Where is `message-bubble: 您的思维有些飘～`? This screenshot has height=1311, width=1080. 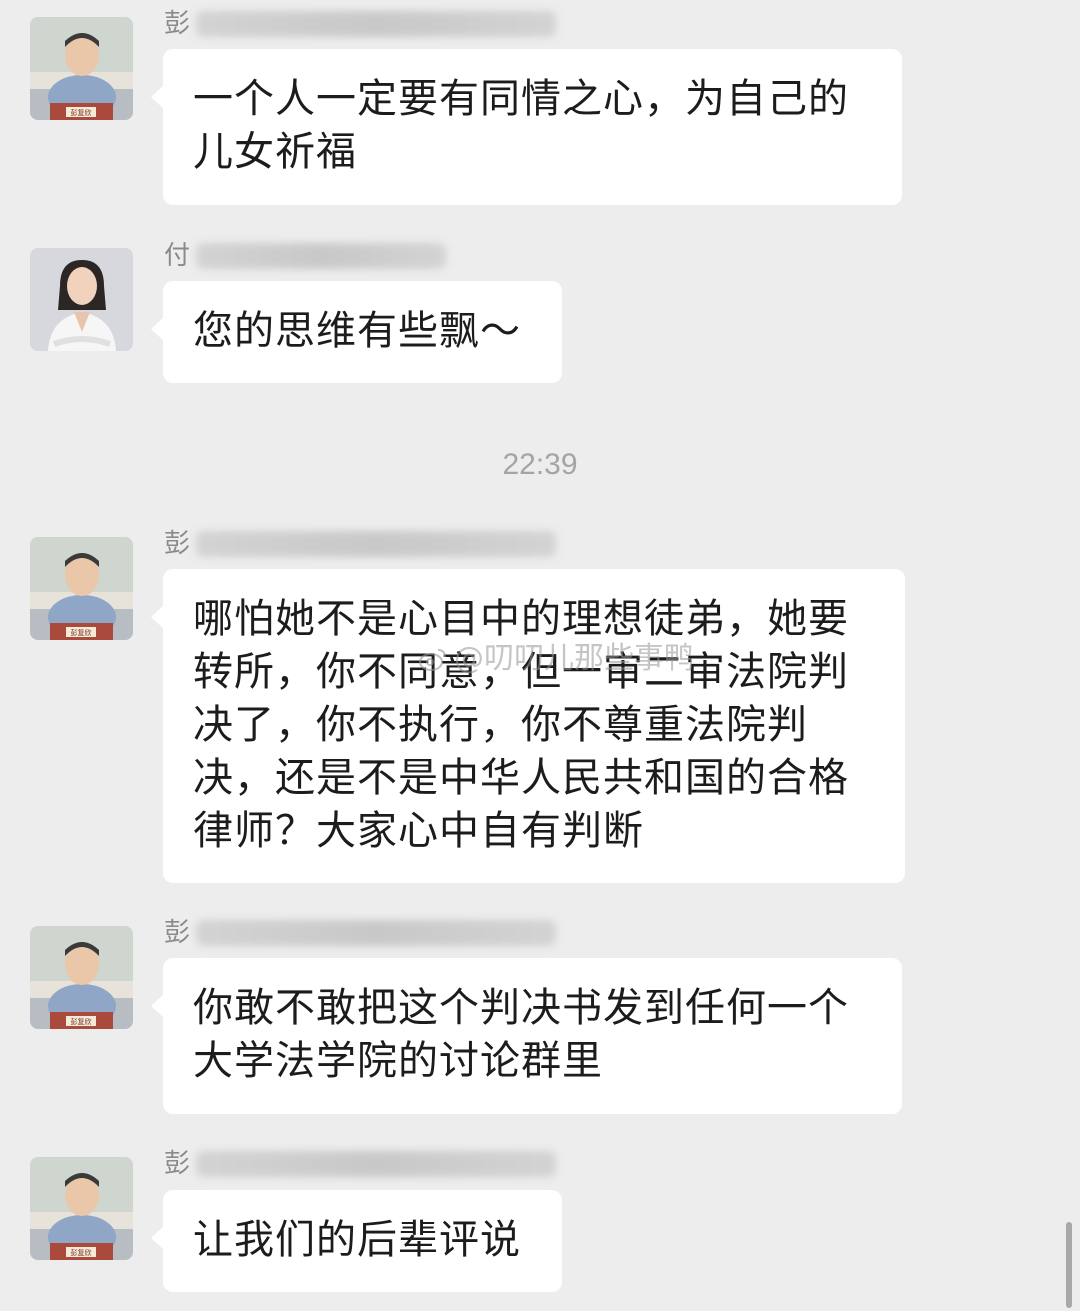 message-bubble: 您的思维有些飘～ is located at coordinates (356, 332).